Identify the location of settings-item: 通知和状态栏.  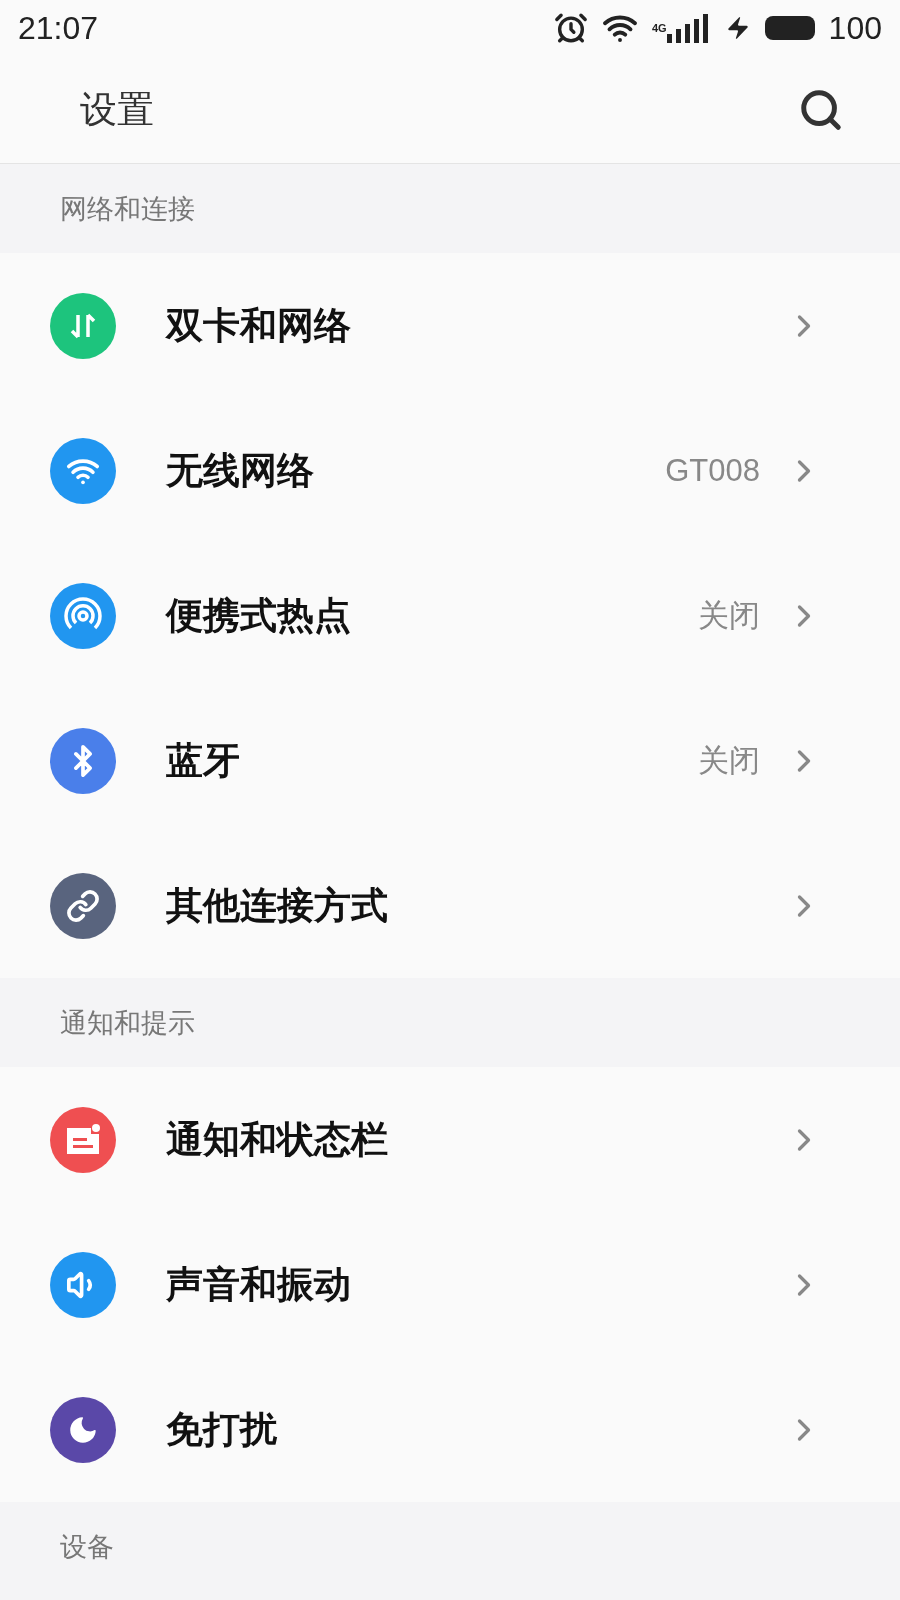
(450, 1139).